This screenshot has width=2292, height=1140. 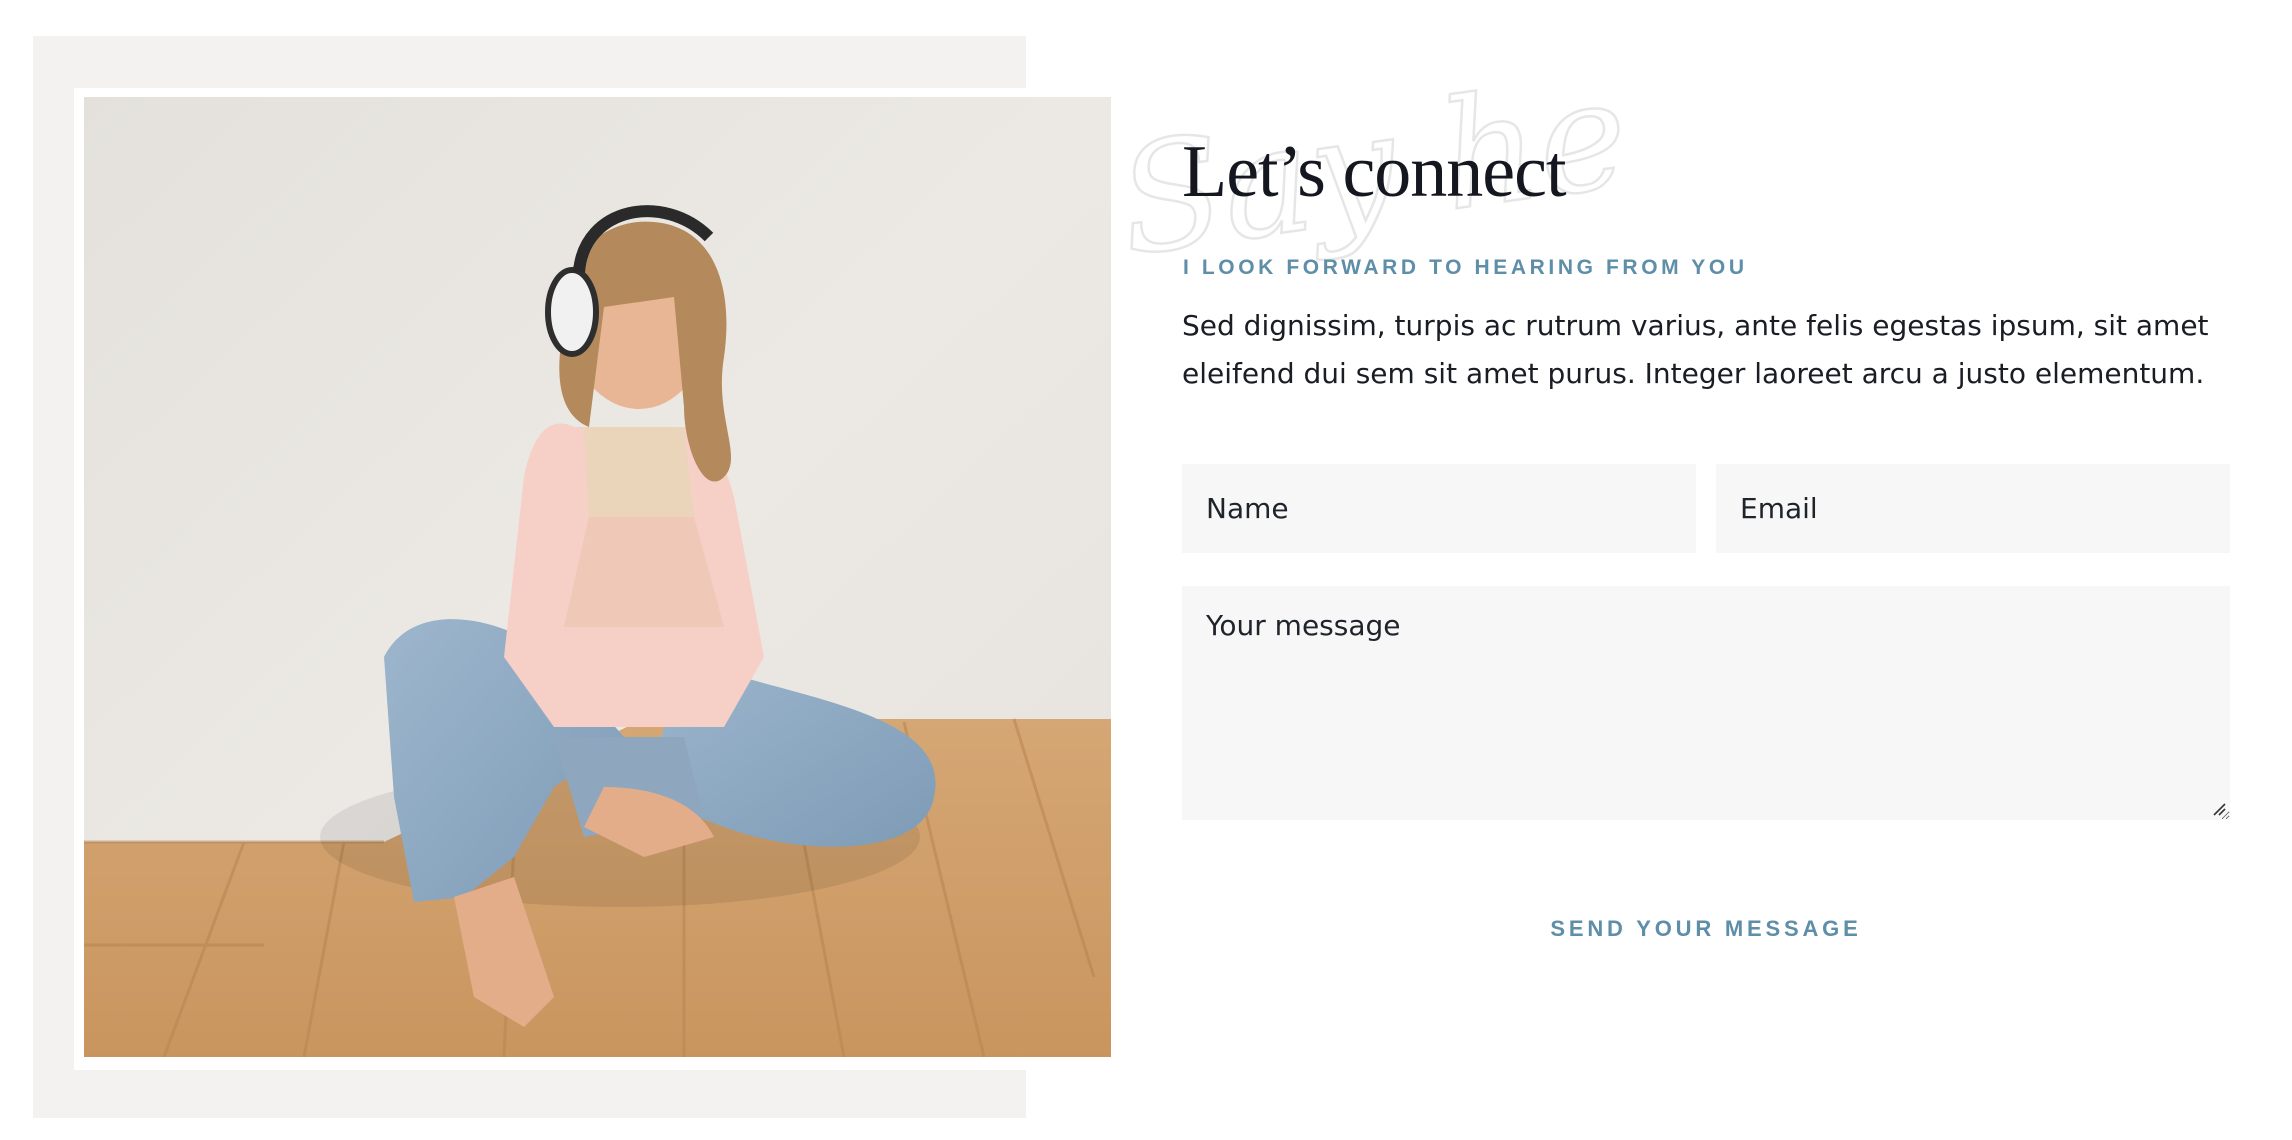 I want to click on send-message-button: SEND YOUR MESSAGE, so click(x=1706, y=929).